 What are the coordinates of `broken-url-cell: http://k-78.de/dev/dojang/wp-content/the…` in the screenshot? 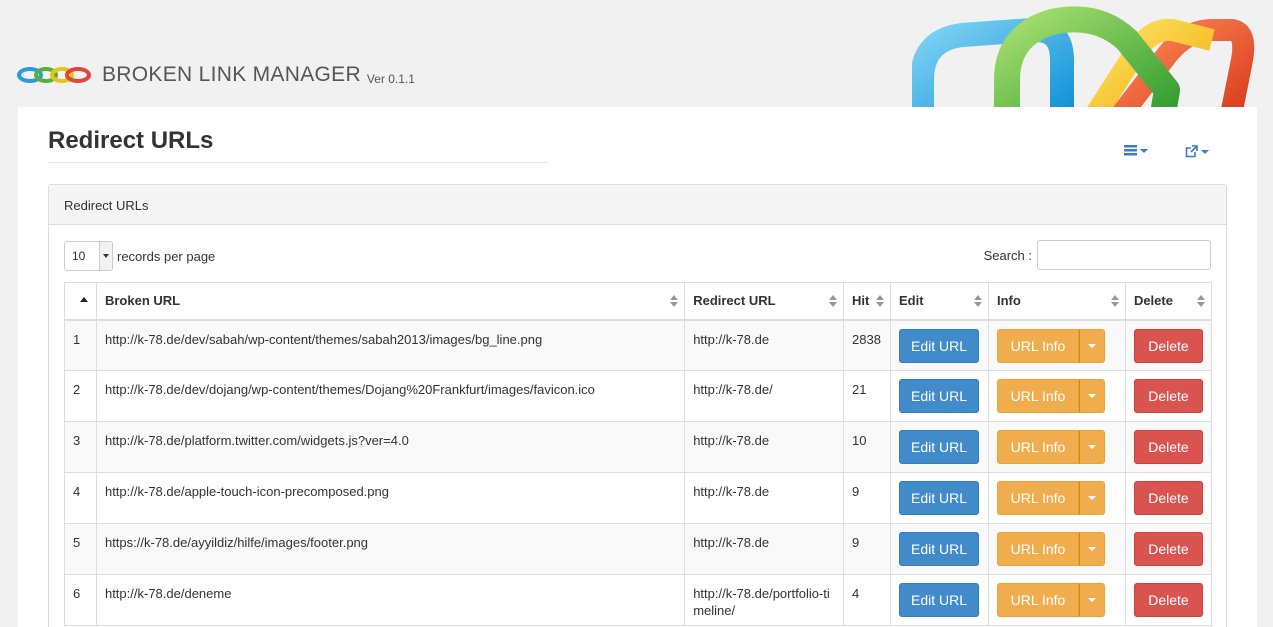 It's located at (390, 396).